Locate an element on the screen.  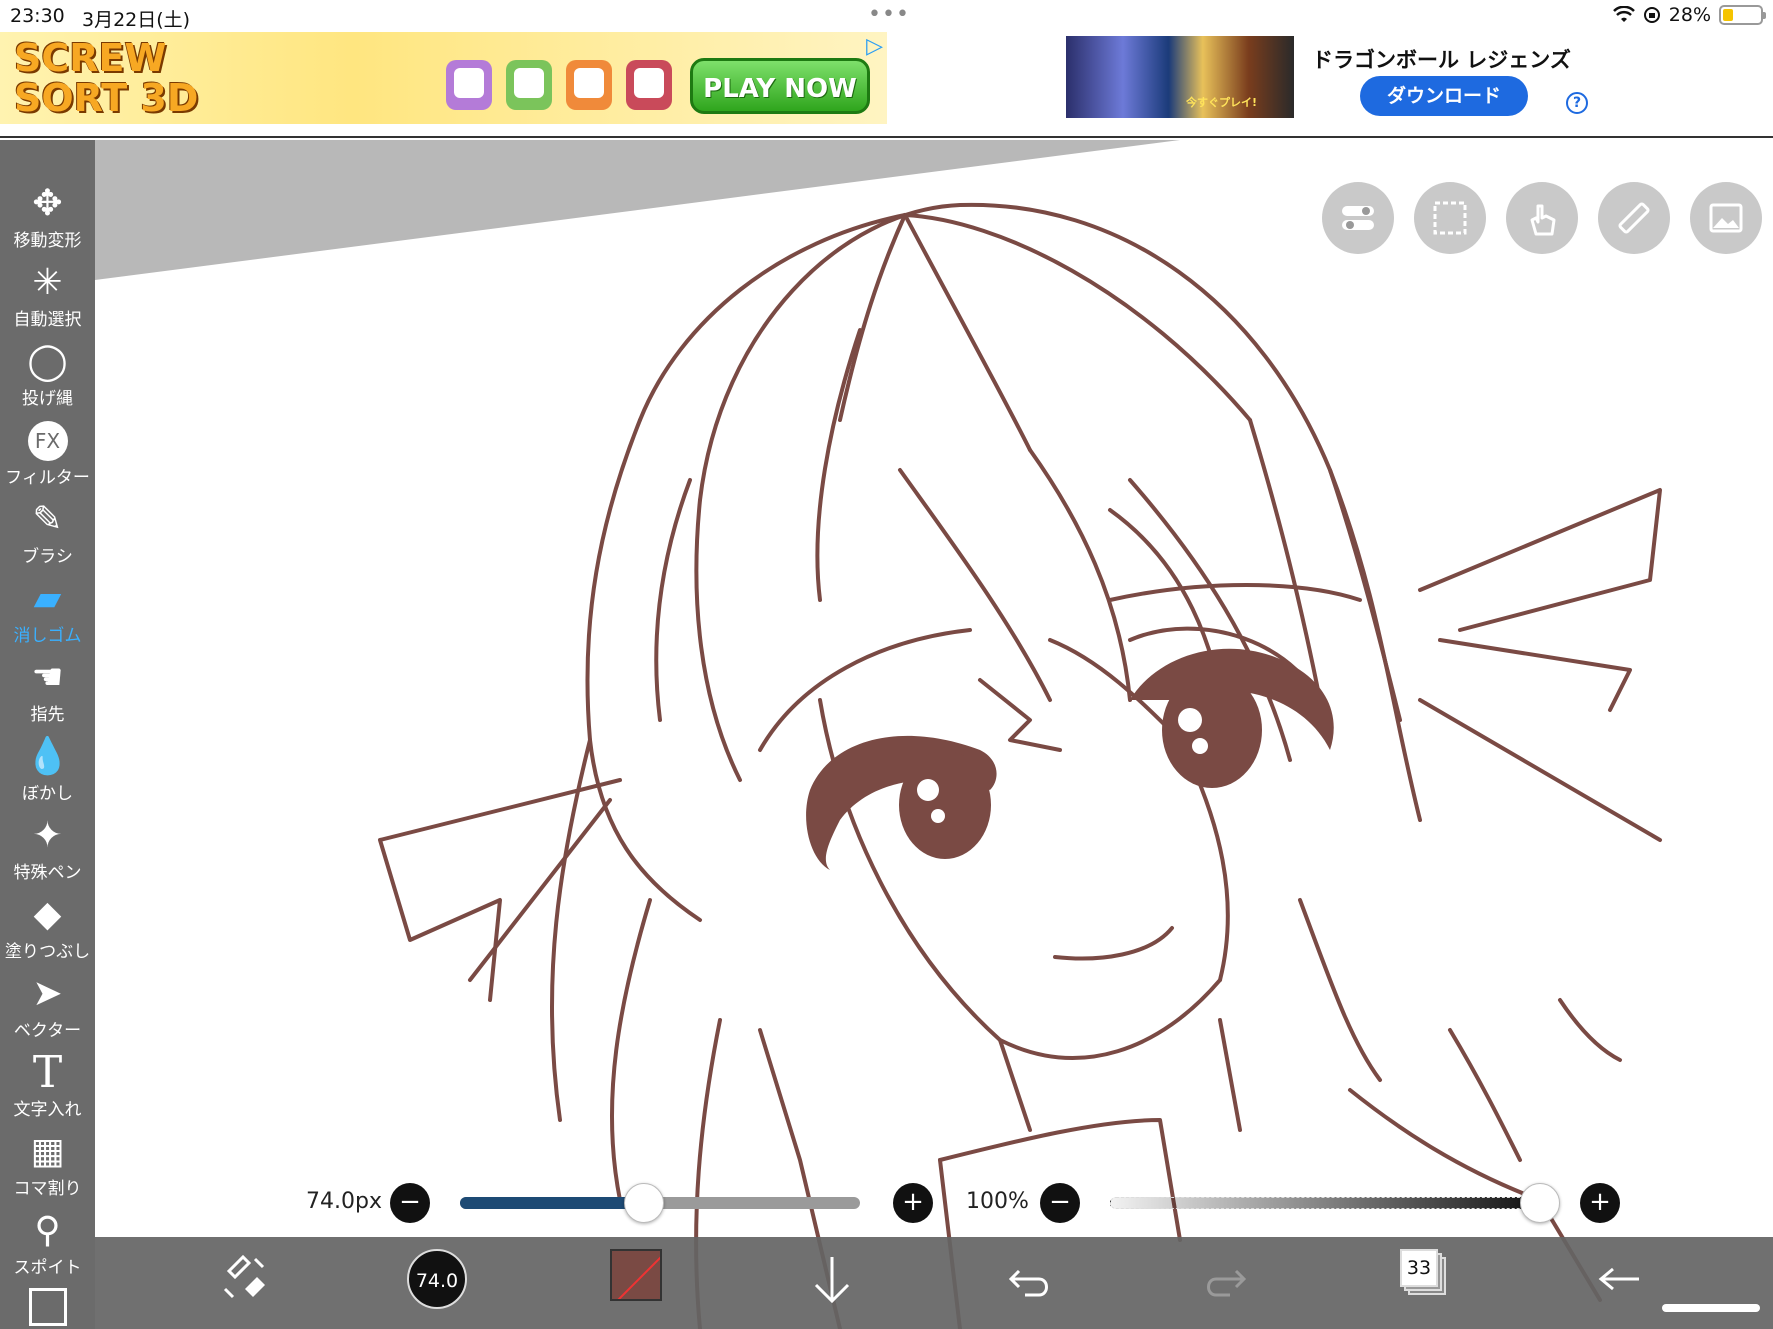
reference-image-button is located at coordinates (1726, 218).